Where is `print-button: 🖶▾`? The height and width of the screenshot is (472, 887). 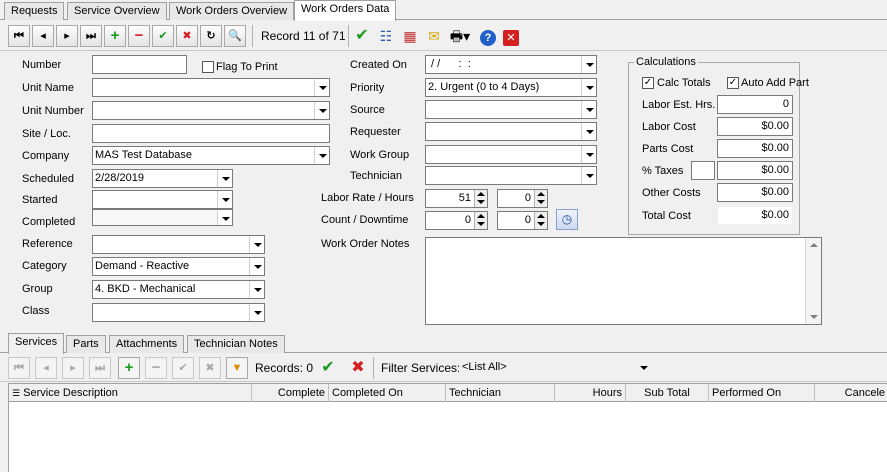 print-button: 🖶▾ is located at coordinates (460, 36).